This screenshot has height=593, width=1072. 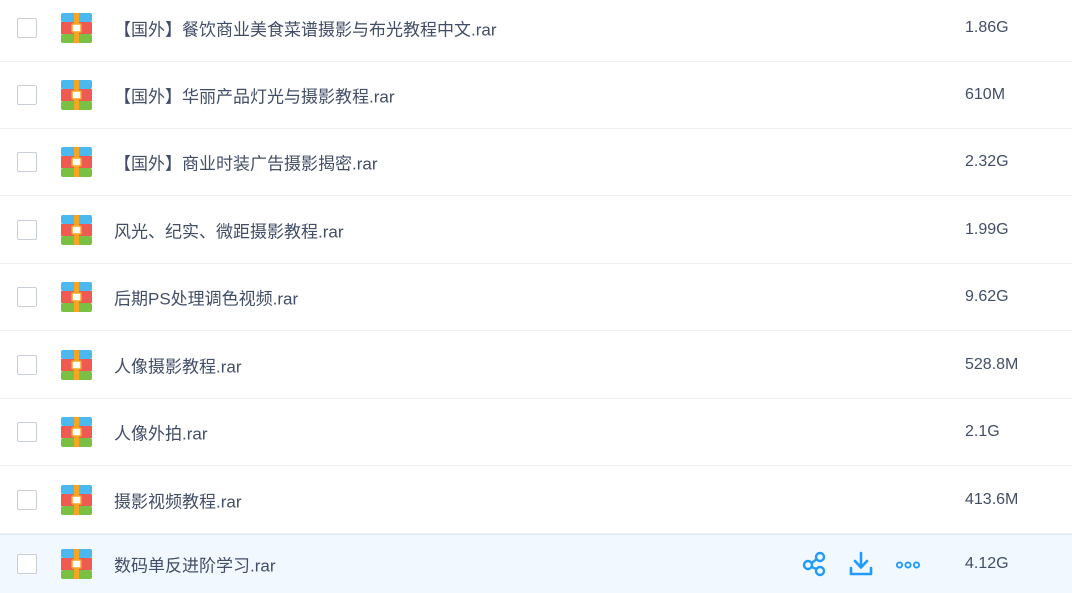 I want to click on file-size: 610M, so click(x=985, y=94).